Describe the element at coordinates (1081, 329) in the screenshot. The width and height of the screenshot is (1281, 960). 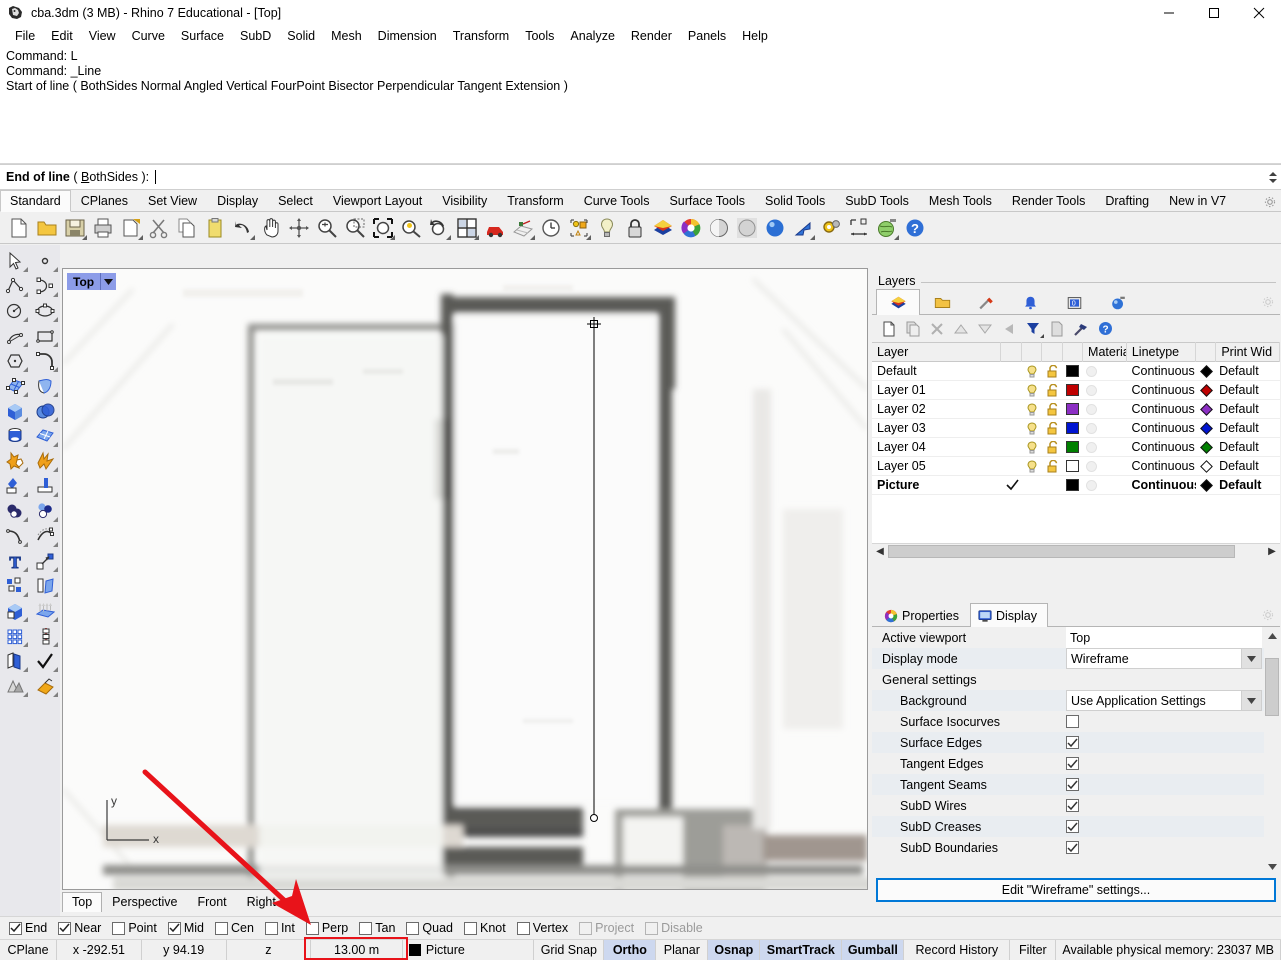
I see `layer-tools-hammer-icon` at that location.